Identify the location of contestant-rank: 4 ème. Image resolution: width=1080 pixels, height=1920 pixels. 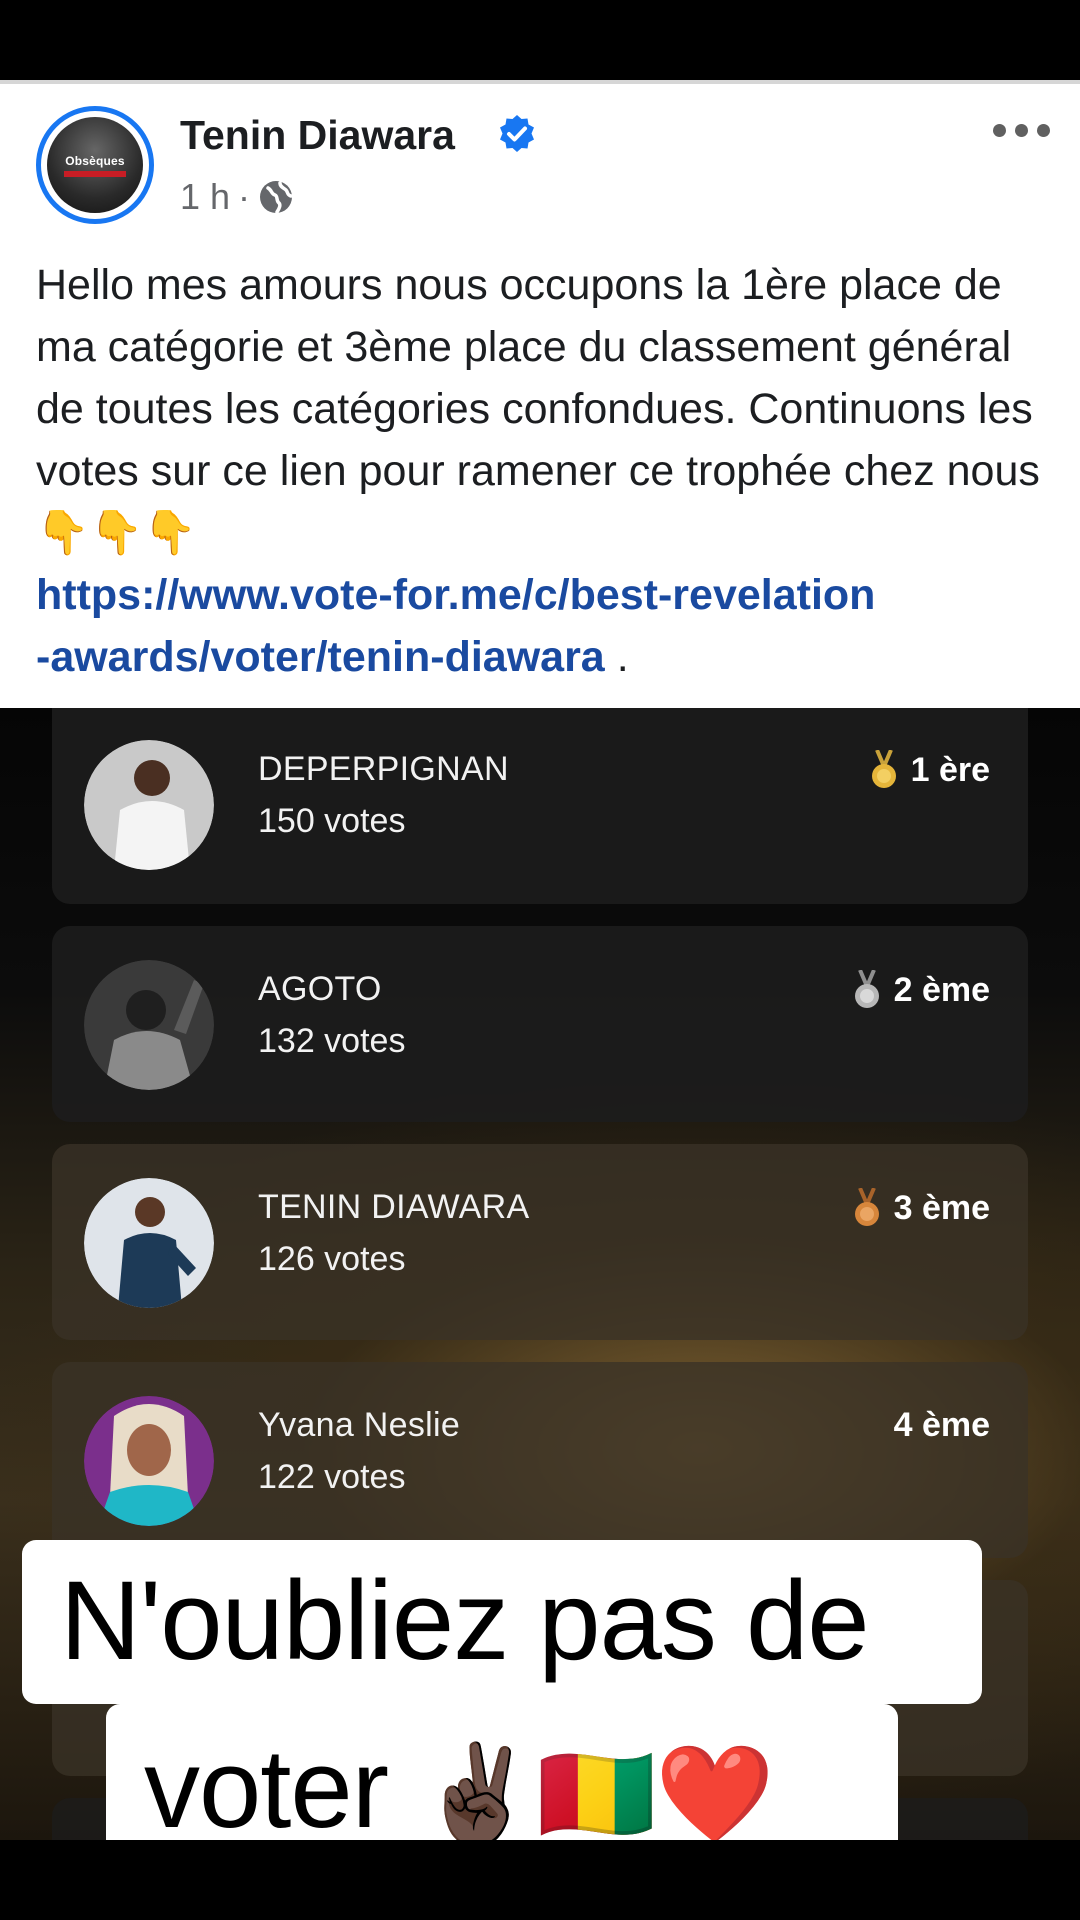
(942, 1425).